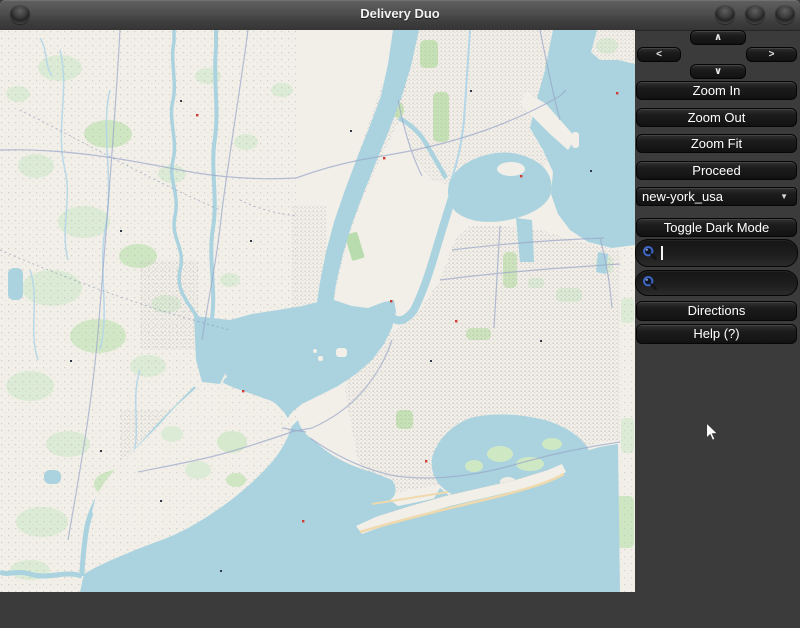 The image size is (800, 628). Describe the element at coordinates (716, 311) in the screenshot. I see `directions-button: Directions` at that location.